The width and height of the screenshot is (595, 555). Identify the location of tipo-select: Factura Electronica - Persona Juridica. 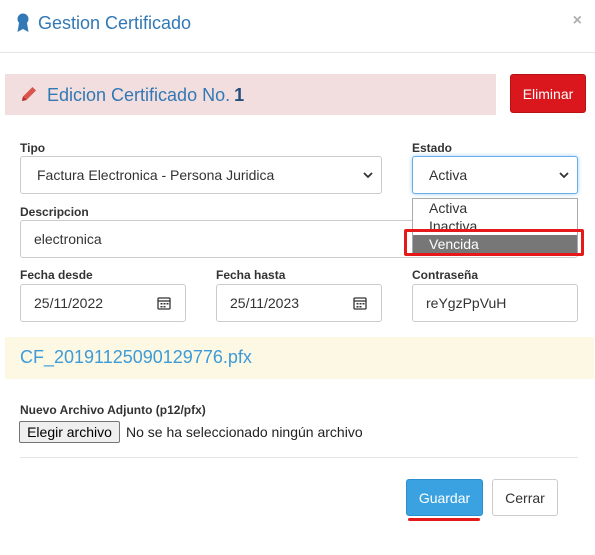
(201, 175).